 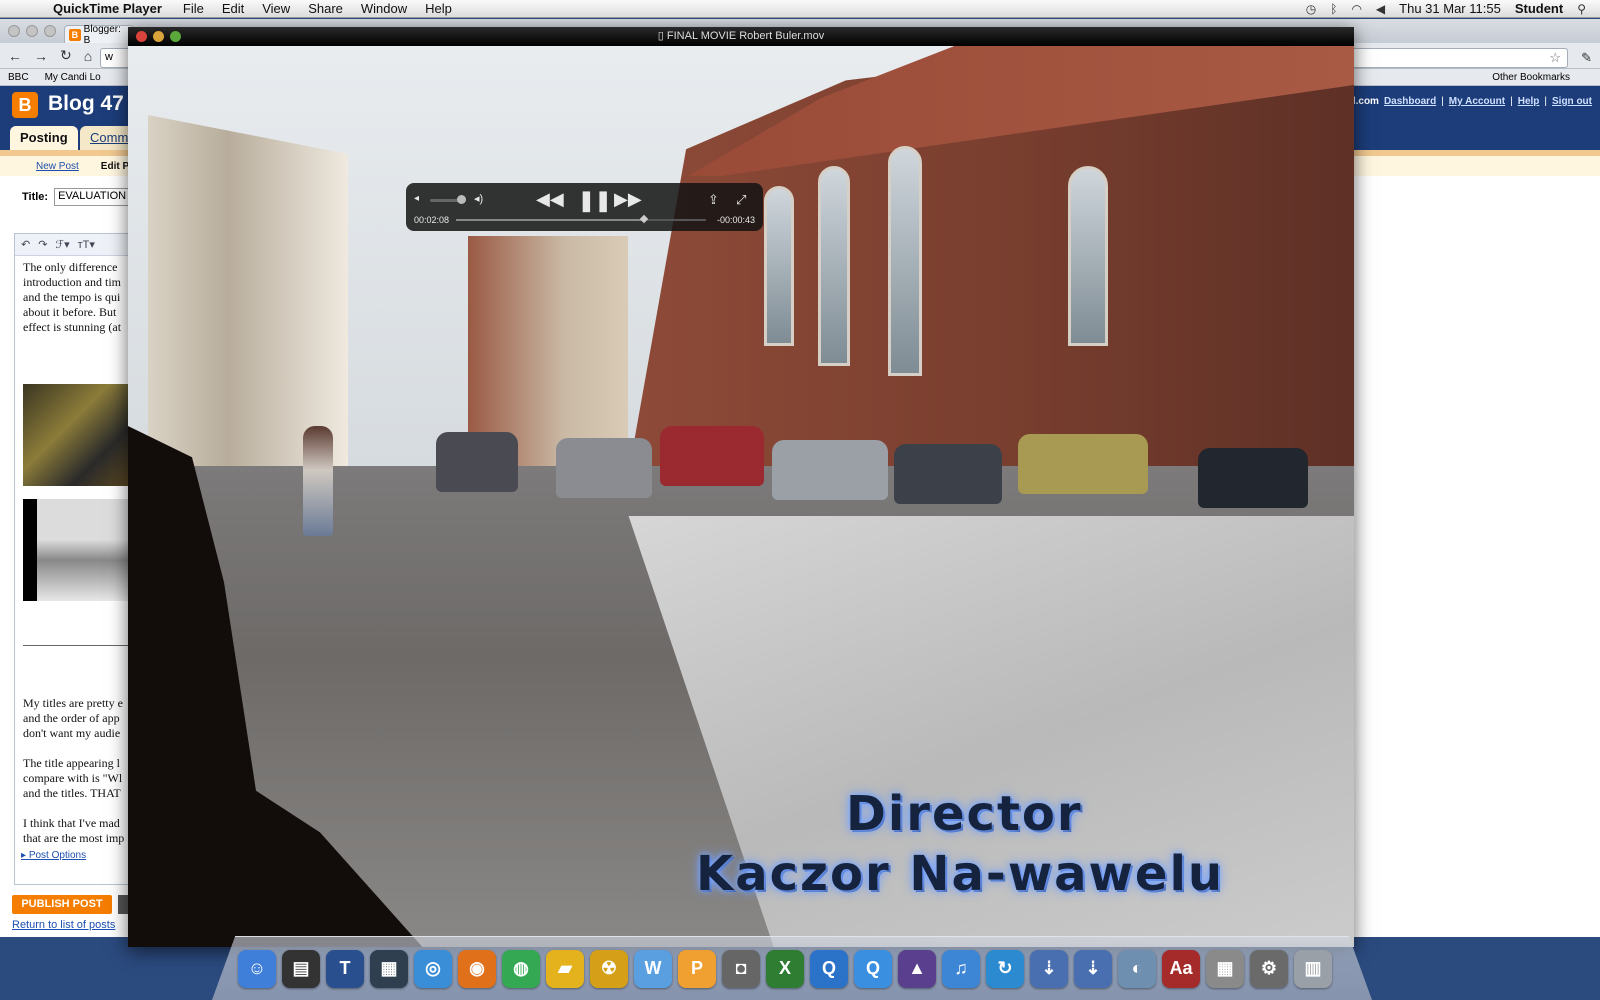 What do you see at coordinates (1410, 101) in the screenshot?
I see `dashboard-link: Dashboard` at bounding box center [1410, 101].